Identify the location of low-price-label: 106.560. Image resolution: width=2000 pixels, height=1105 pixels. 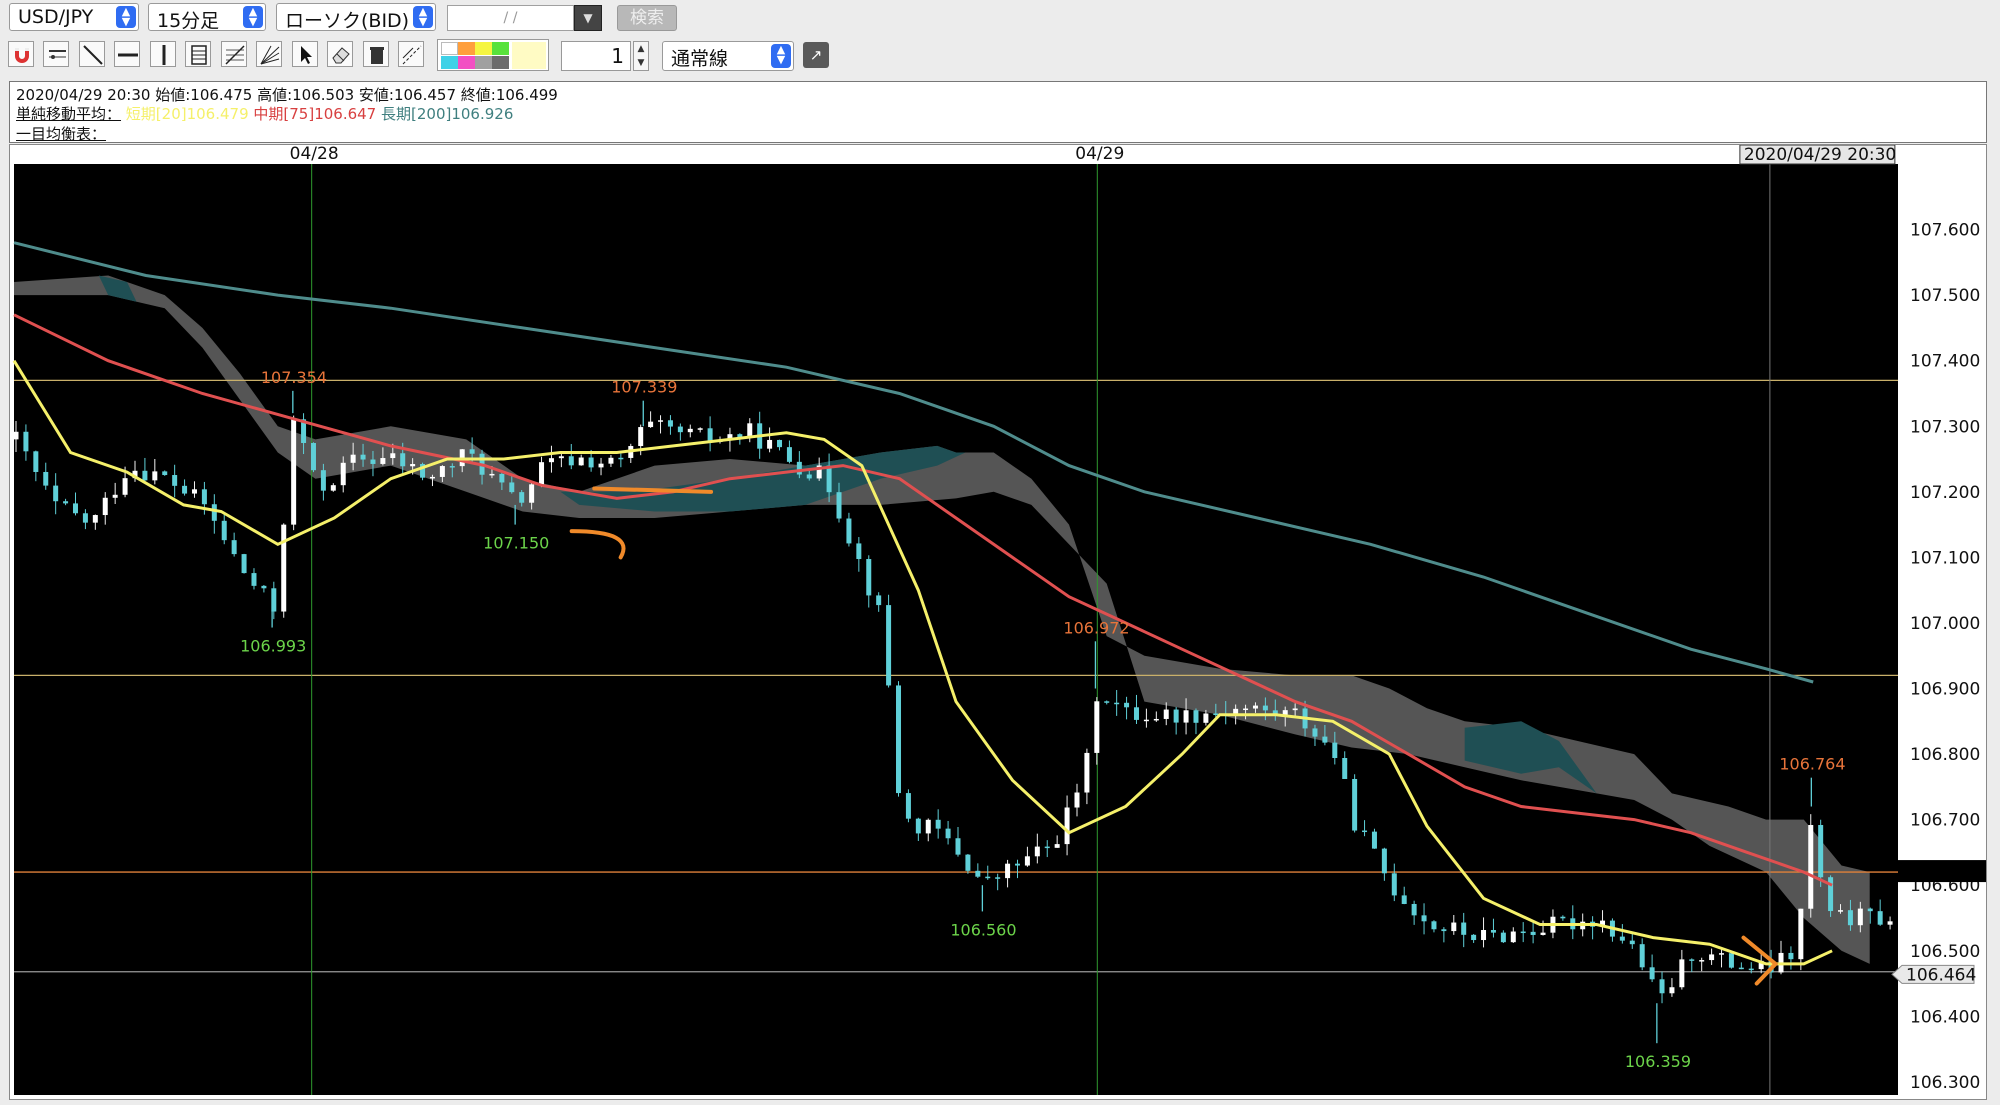
(983, 929).